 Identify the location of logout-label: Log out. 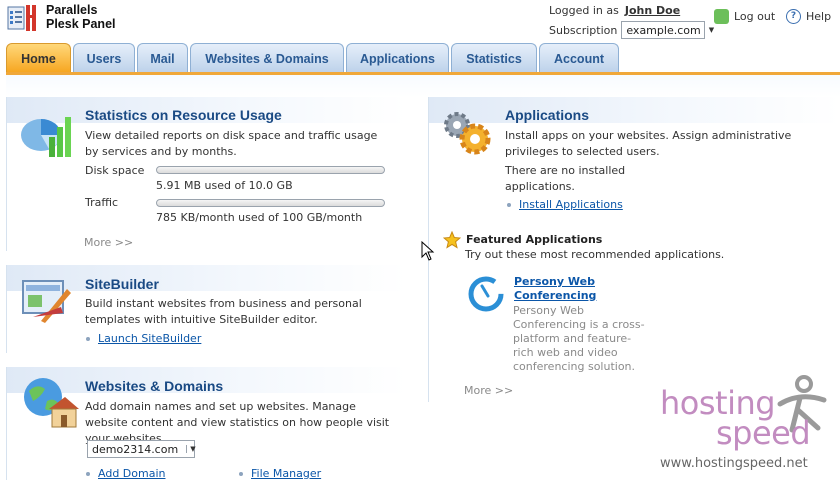
(755, 16).